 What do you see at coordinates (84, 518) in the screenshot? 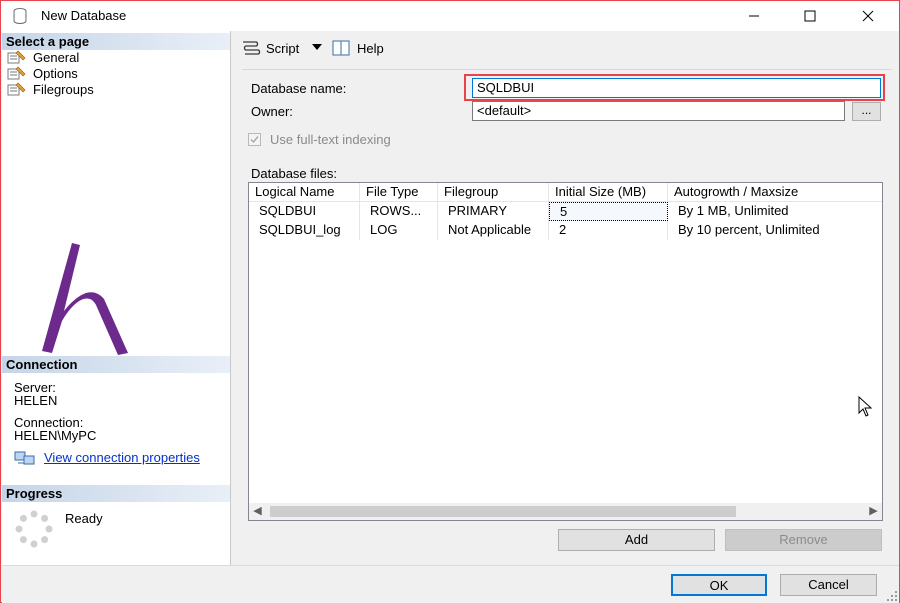
I see `progress-status: Ready` at bounding box center [84, 518].